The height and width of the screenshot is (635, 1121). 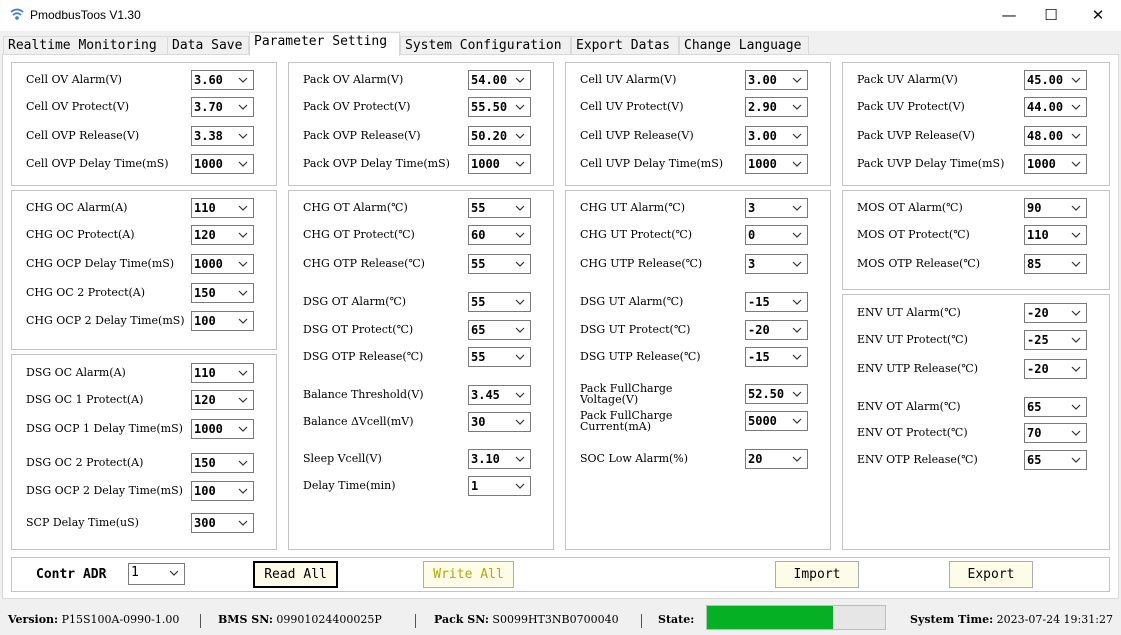 I want to click on chg-ocp-2-delay-time-ms-label: CHG OCP 2 Delay Time(mS), so click(x=105, y=320).